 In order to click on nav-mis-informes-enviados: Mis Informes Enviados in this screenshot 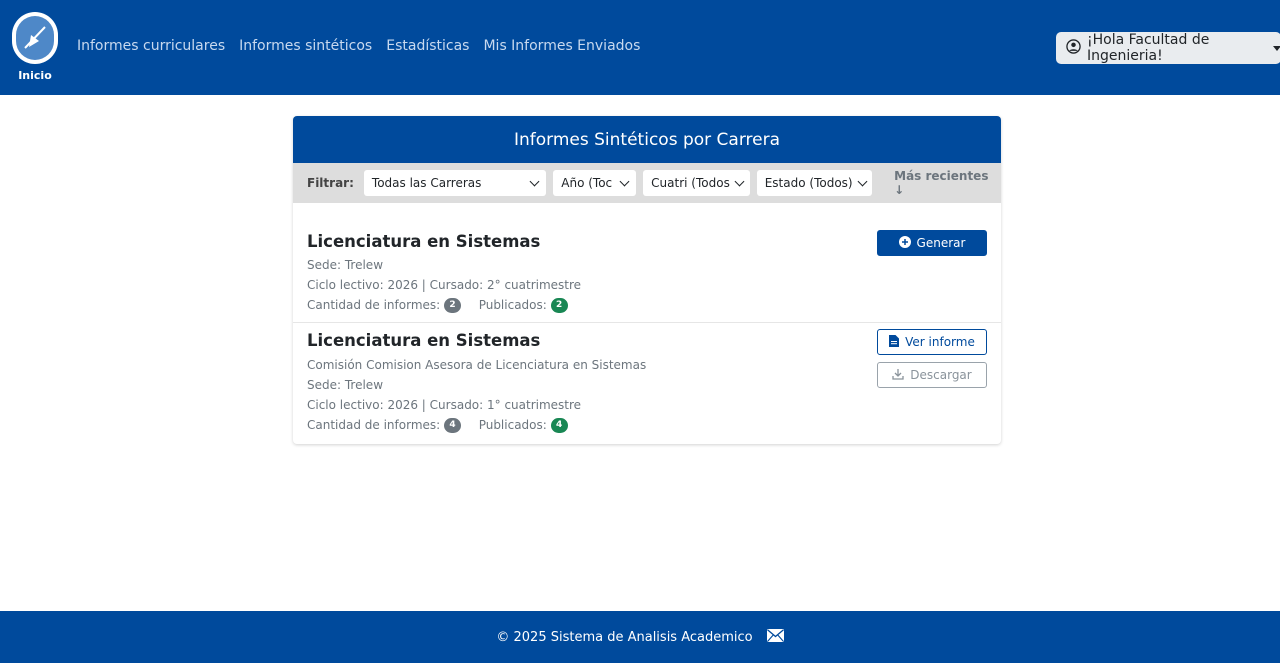, I will do `click(561, 46)`.